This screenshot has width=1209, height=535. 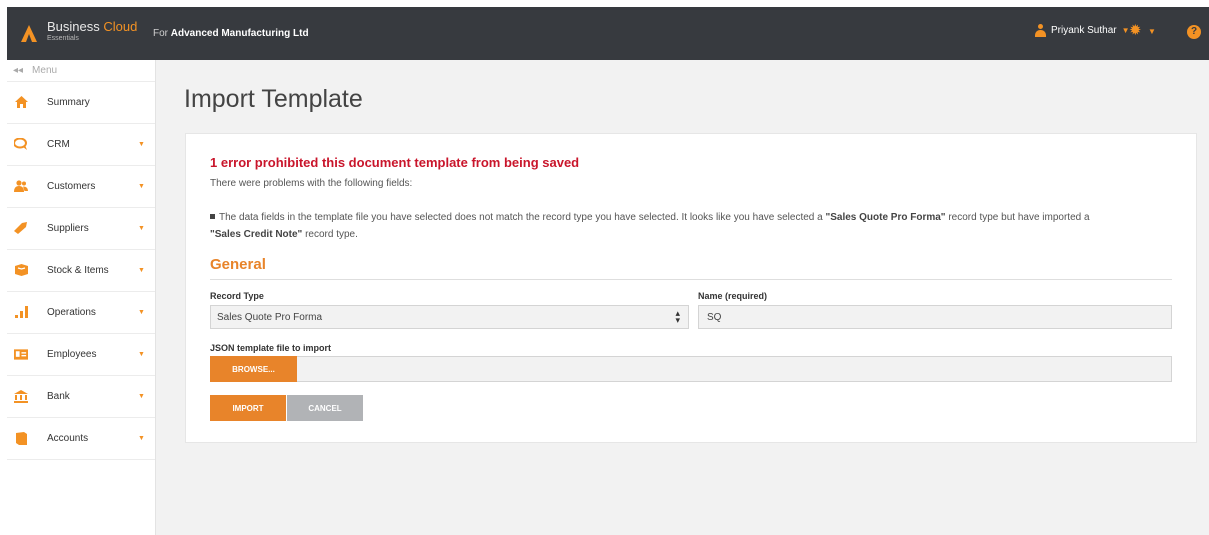 I want to click on sidebar-item-bank: Bank ▼, so click(x=81, y=397).